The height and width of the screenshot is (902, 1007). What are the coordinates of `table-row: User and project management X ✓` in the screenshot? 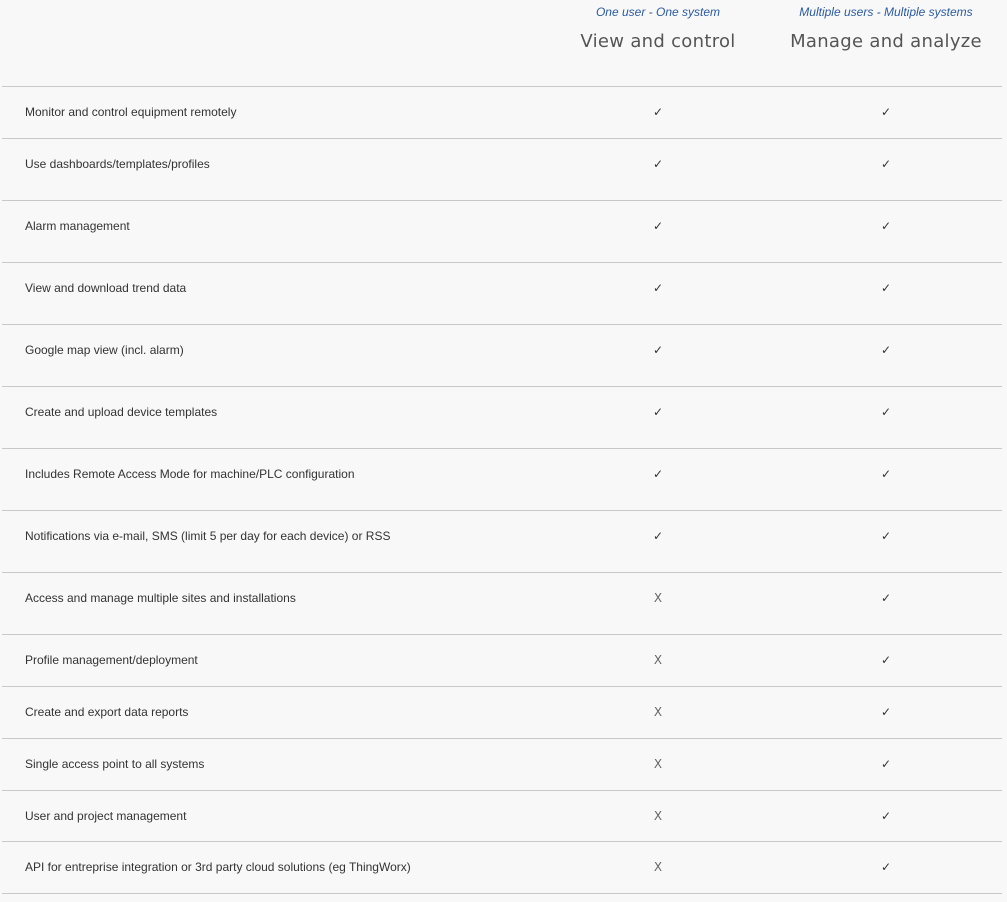 It's located at (502, 816).